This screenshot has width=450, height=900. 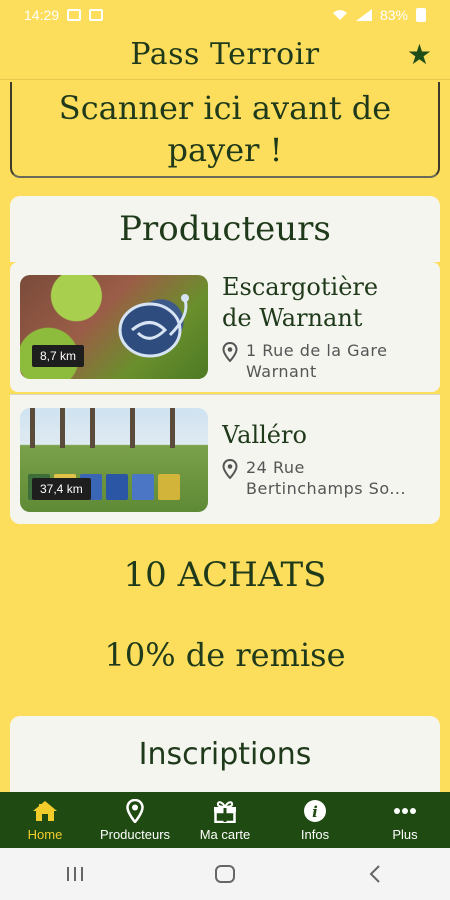 What do you see at coordinates (281, 371) in the screenshot?
I see `producer-address-line2: Warnant` at bounding box center [281, 371].